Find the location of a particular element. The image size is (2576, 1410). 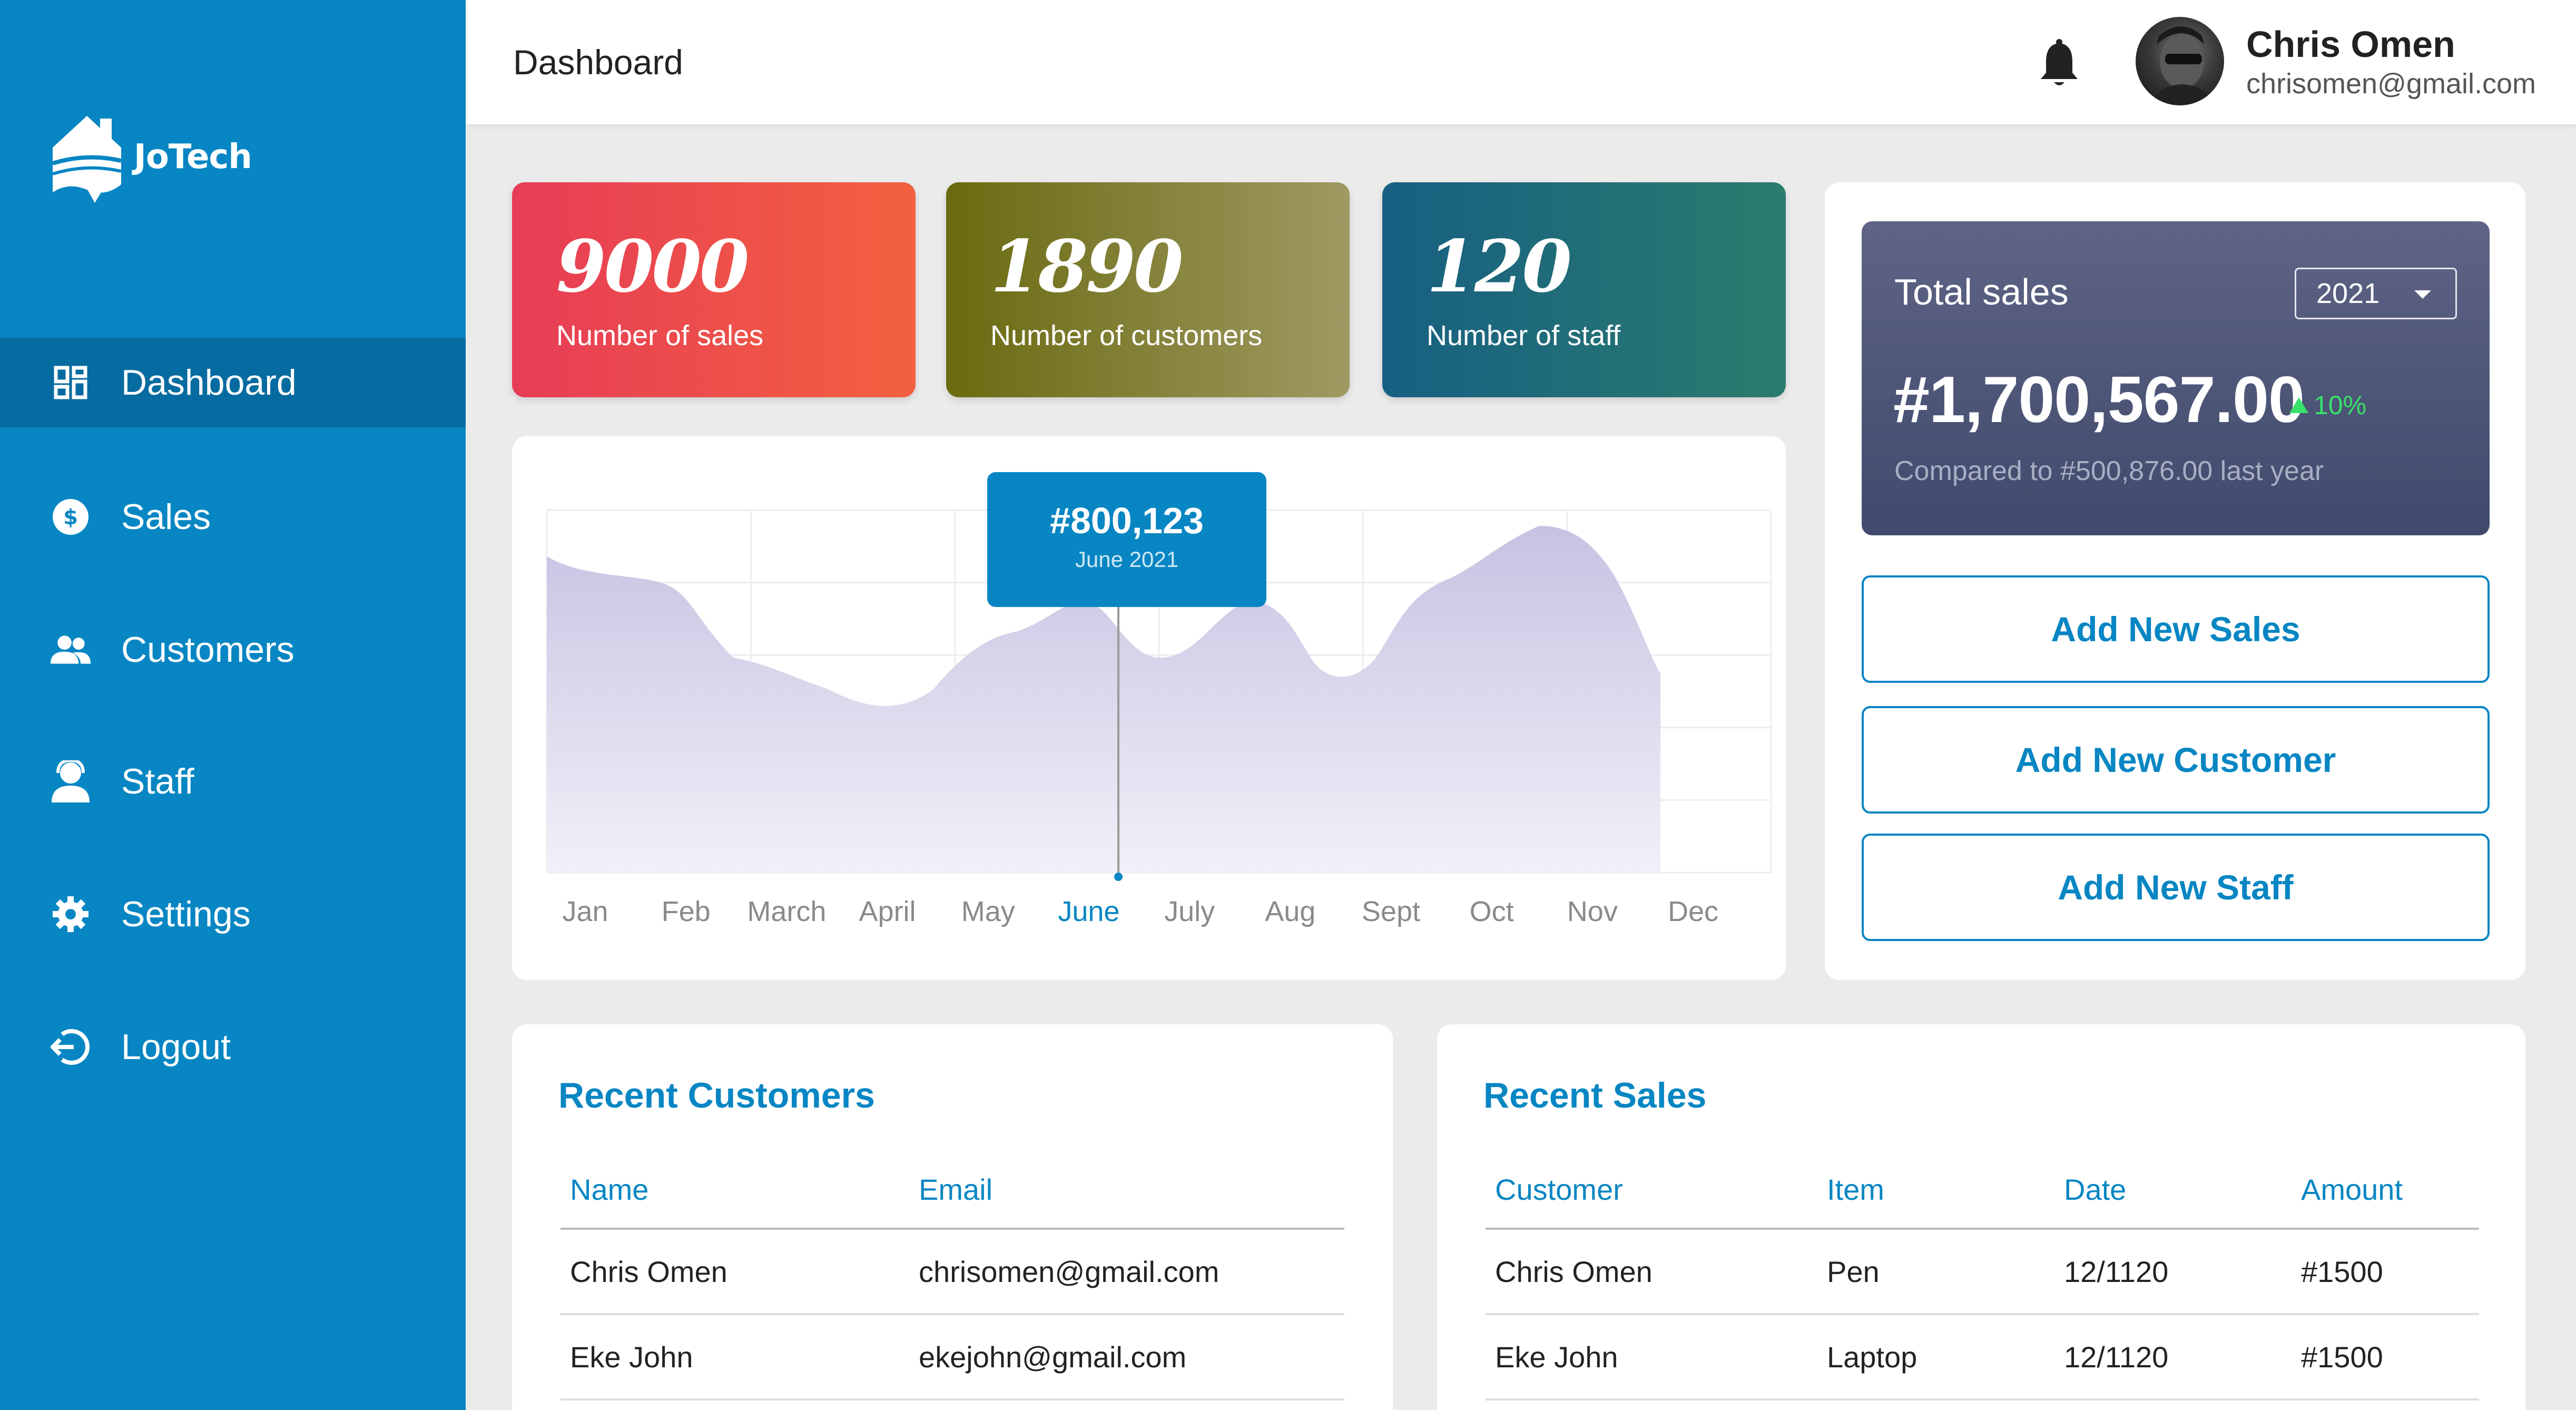

table-header-row: Customer Item Date Amount is located at coordinates (1982, 1190).